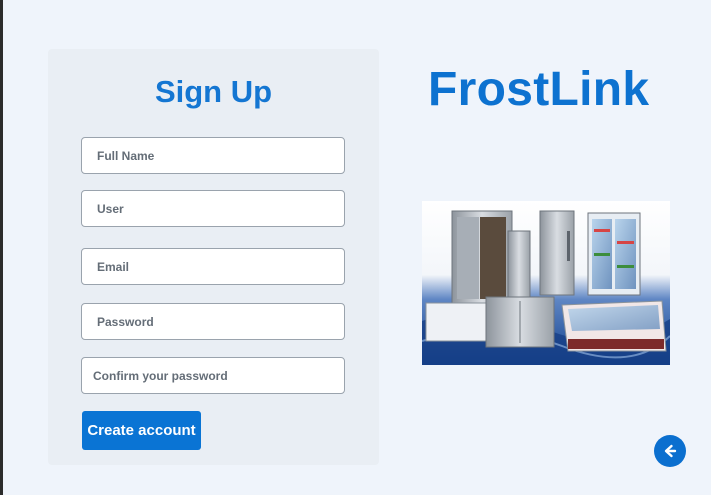  I want to click on email-input, so click(213, 266).